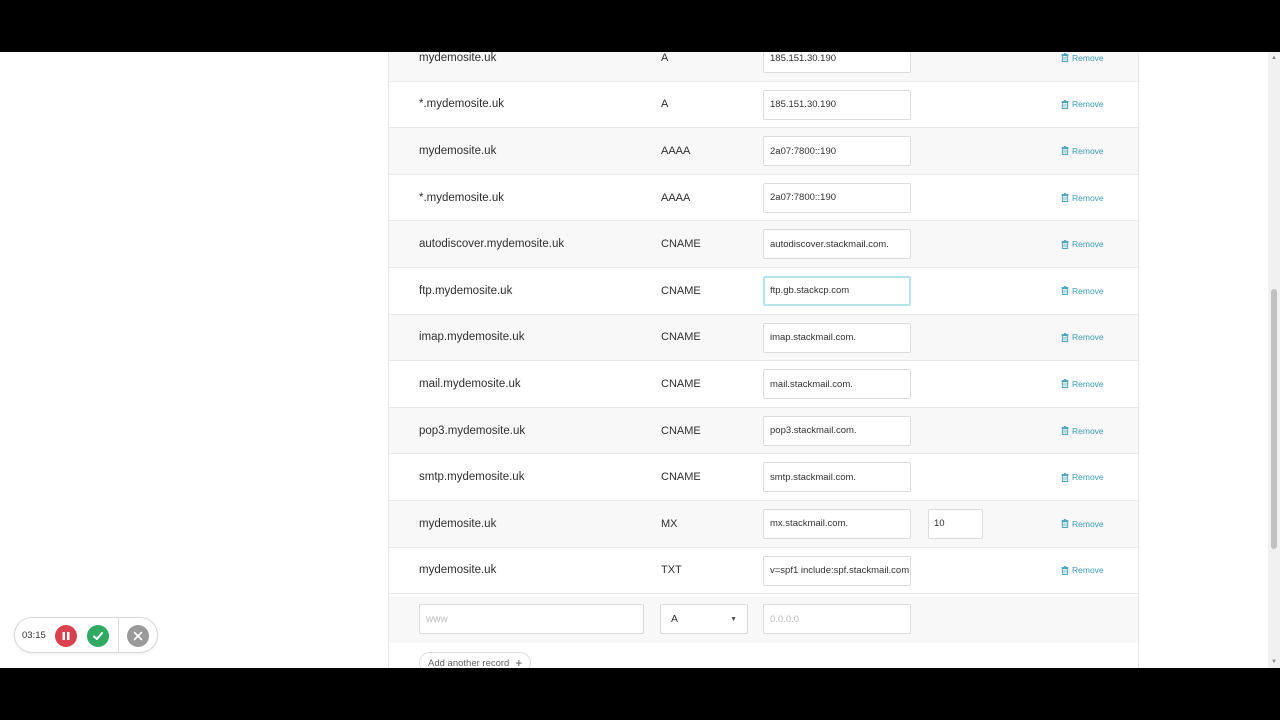 This screenshot has width=1280, height=720. I want to click on new-record-type-value: A, so click(675, 619).